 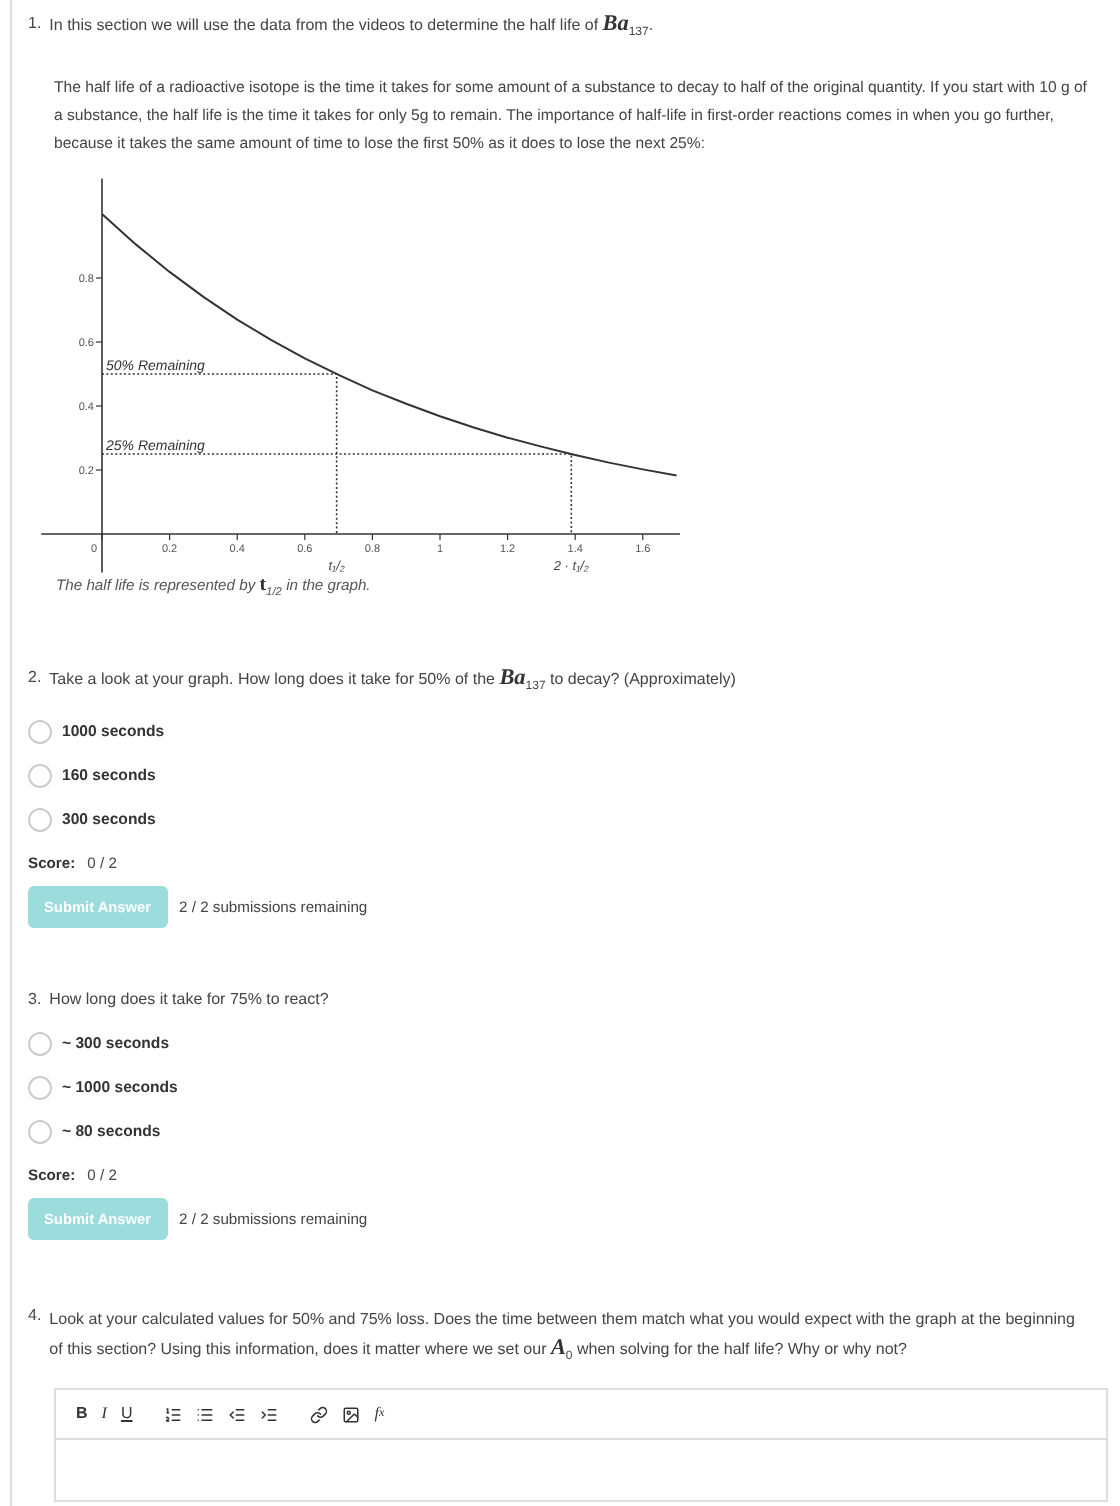 I want to click on ordered-list-icon, so click(x=173, y=1414).